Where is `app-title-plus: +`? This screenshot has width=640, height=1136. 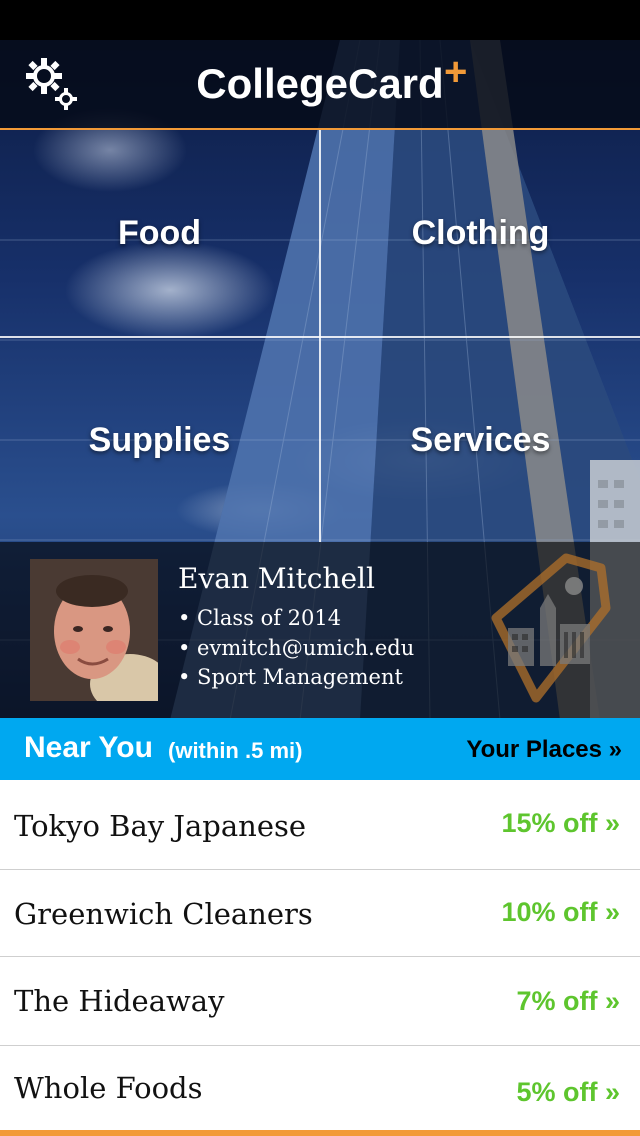
app-title-plus: + is located at coordinates (456, 72).